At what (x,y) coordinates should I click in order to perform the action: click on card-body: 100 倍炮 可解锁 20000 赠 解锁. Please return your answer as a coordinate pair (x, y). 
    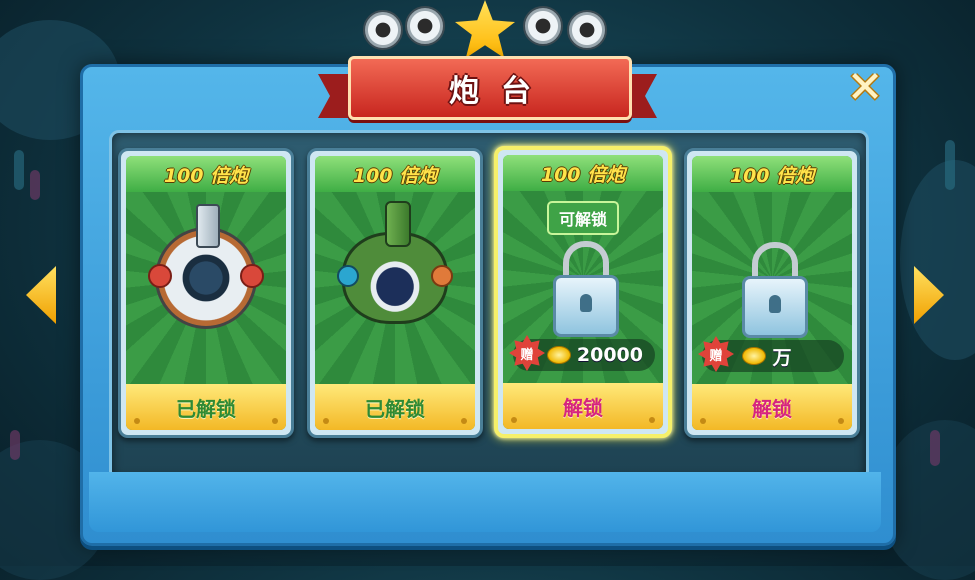
    Looking at the image, I should click on (583, 292).